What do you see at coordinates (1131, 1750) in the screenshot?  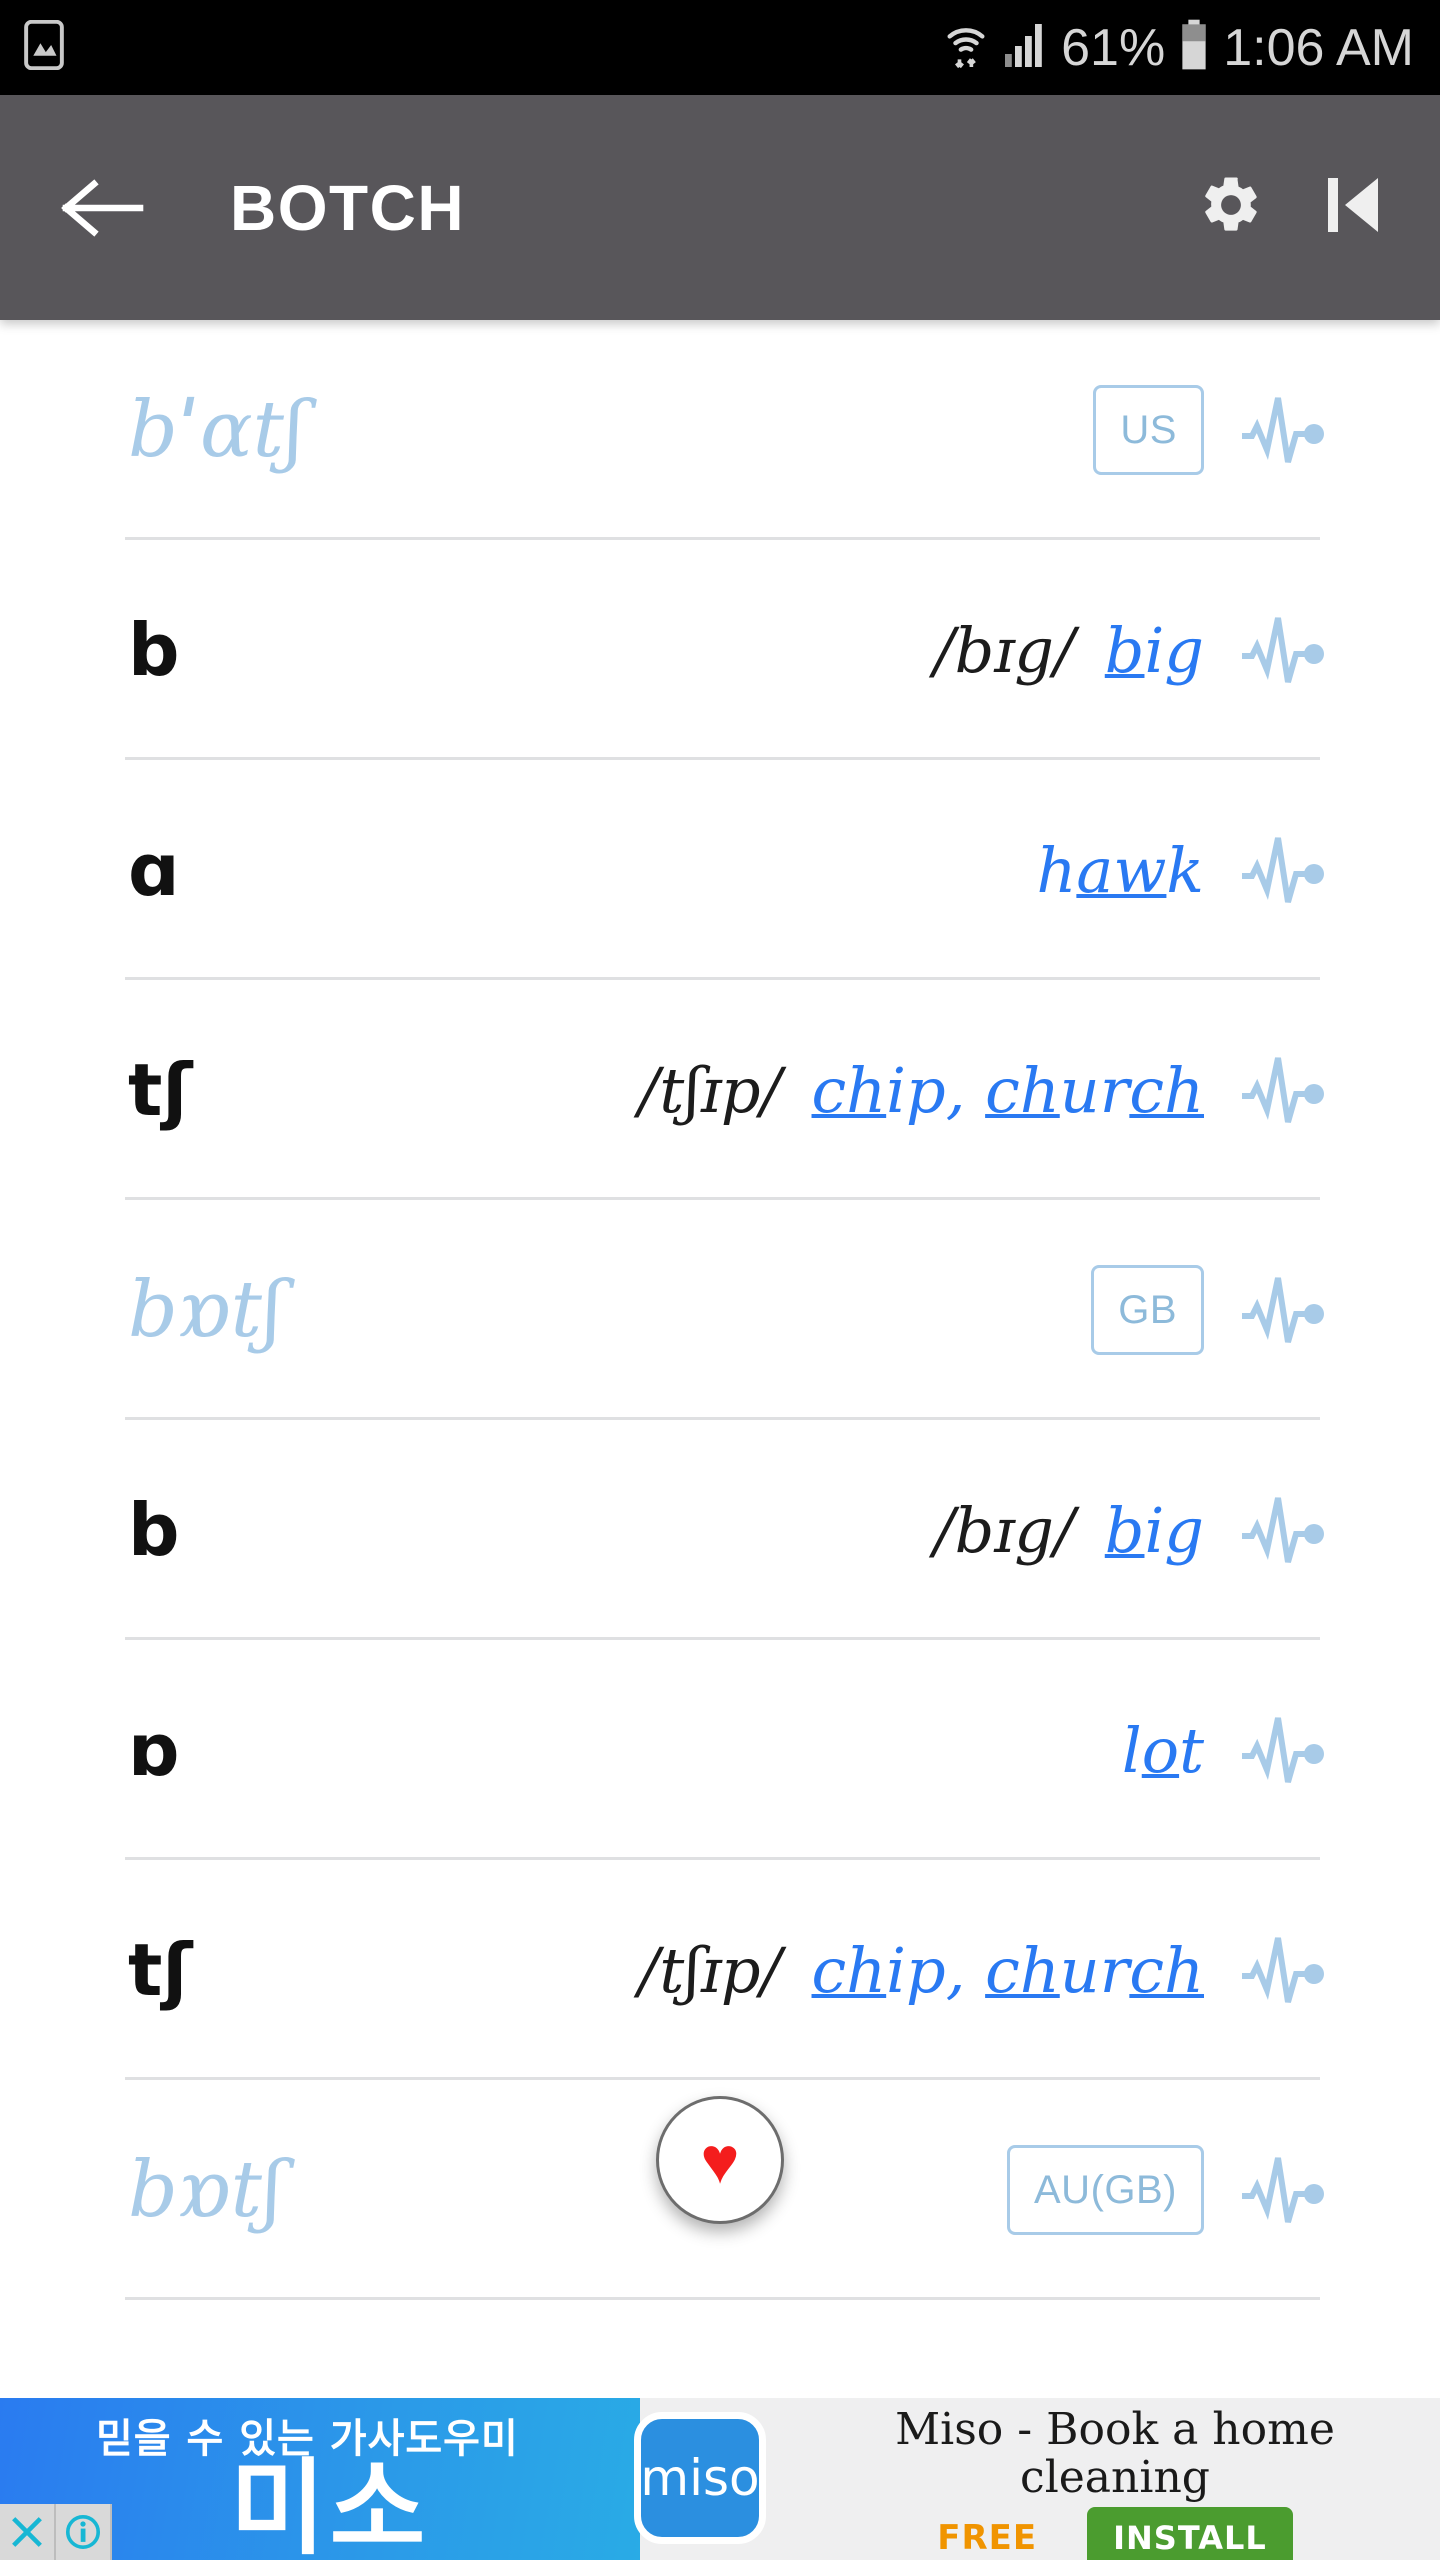 I see `example-pre: l` at bounding box center [1131, 1750].